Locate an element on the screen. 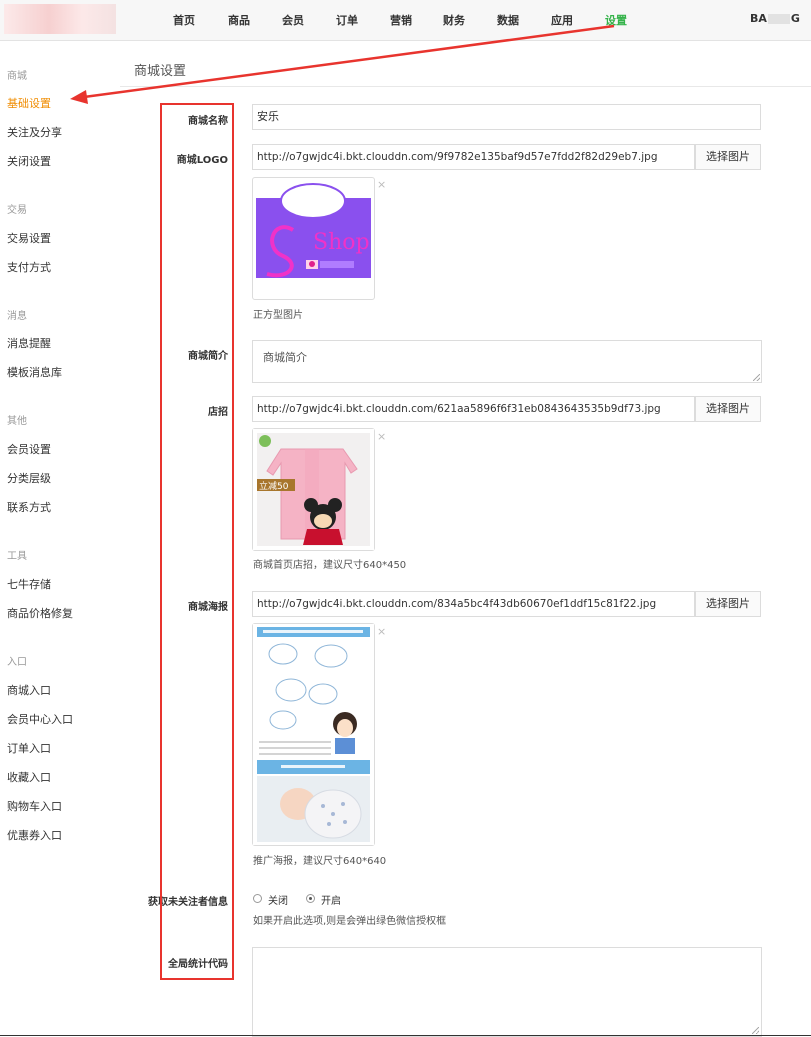 The image size is (811, 1037). sidebar-group-tools: 工具 is located at coordinates (17, 556).